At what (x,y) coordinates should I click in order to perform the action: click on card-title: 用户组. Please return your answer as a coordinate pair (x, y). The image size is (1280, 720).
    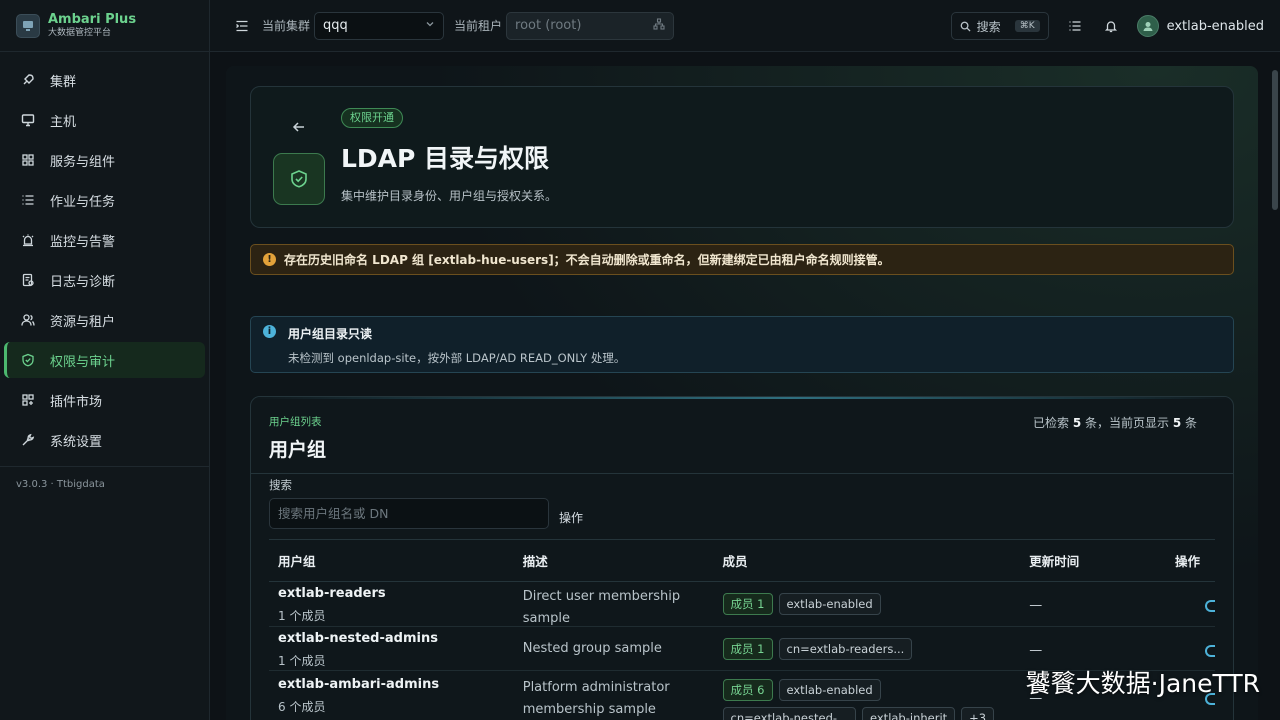
    Looking at the image, I should click on (298, 450).